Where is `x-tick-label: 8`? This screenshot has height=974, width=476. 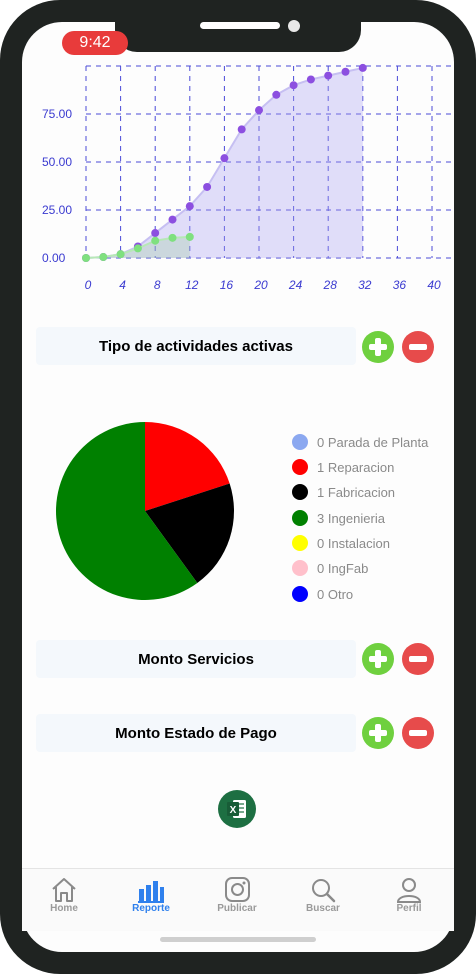 x-tick-label: 8 is located at coordinates (157, 285).